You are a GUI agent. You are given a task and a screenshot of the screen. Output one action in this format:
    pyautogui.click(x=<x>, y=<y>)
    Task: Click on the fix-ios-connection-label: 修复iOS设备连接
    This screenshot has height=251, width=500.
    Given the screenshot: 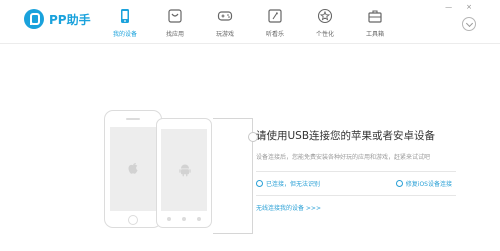 What is the action you would take?
    pyautogui.click(x=428, y=184)
    